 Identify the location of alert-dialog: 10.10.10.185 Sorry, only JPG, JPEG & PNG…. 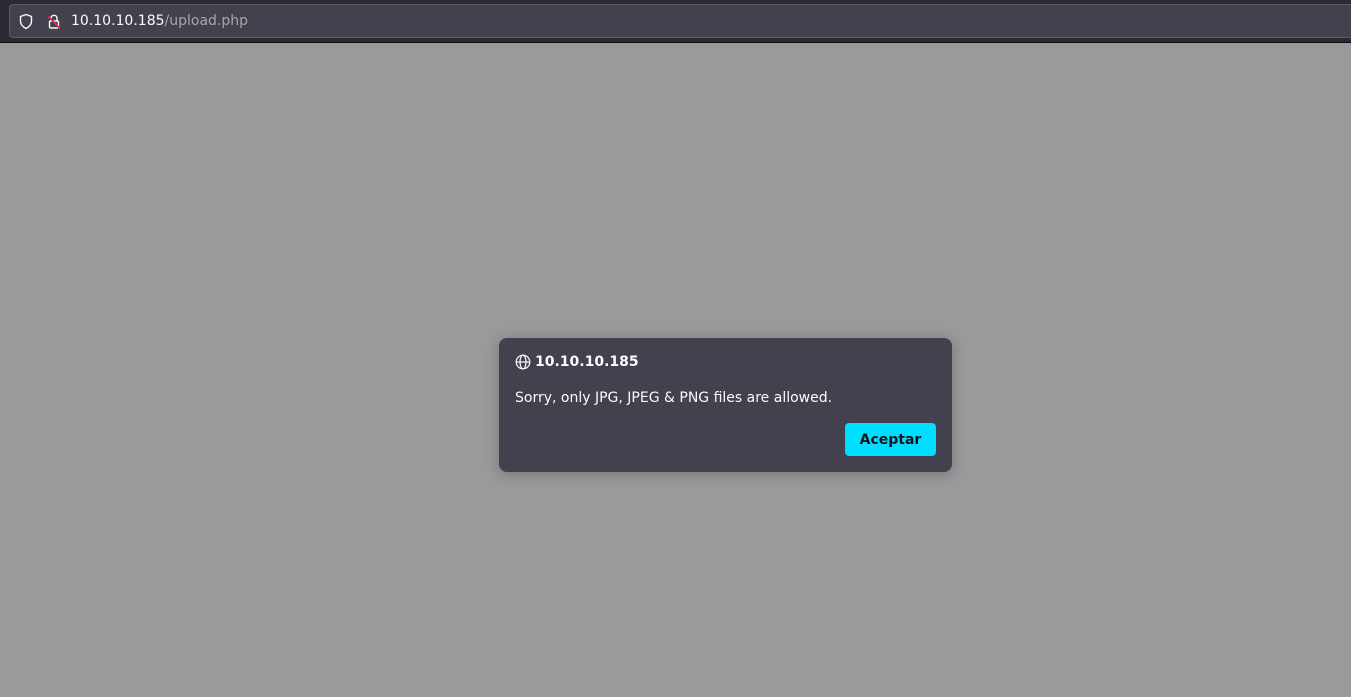
(725, 405).